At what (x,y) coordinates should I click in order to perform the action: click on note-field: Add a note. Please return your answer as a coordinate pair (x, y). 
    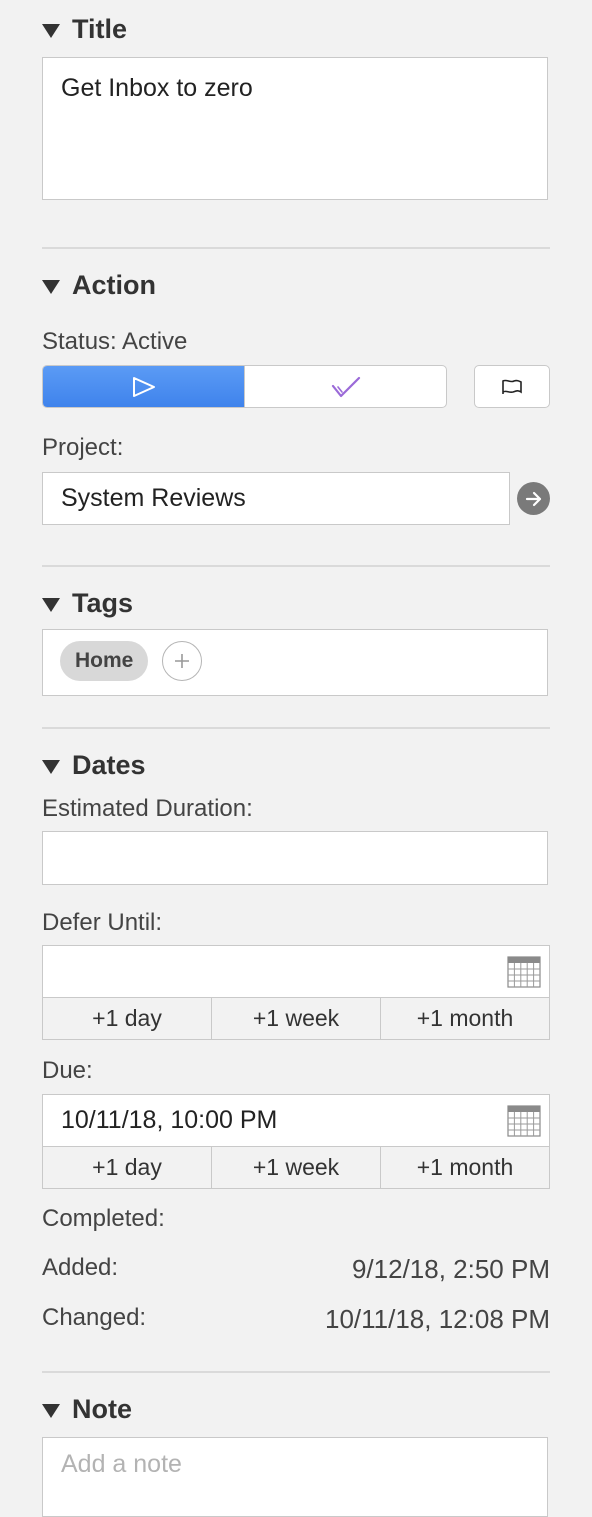
    Looking at the image, I should click on (295, 1477).